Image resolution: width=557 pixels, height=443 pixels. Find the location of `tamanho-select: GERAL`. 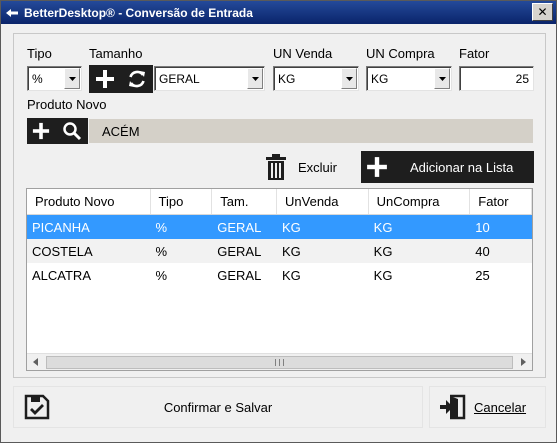

tamanho-select: GERAL is located at coordinates (209, 78).